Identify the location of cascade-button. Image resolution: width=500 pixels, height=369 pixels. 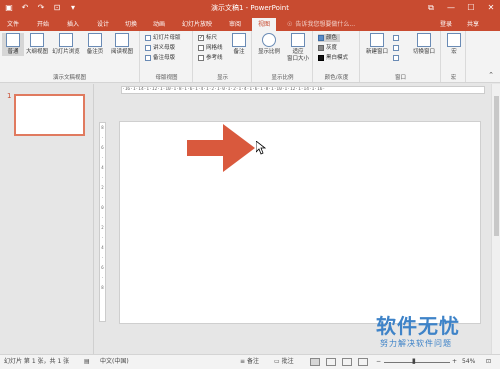
(397, 48).